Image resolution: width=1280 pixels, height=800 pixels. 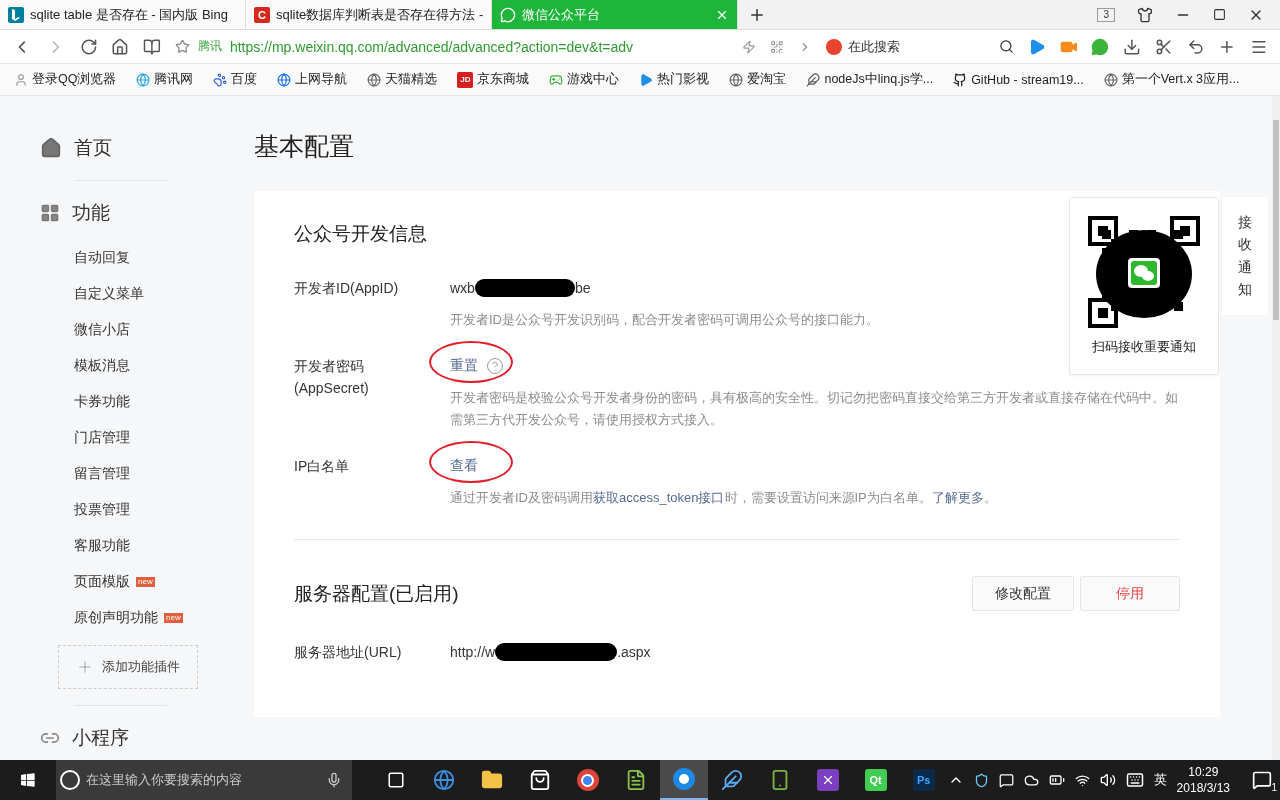 I want to click on lightning-icon, so click(x=749, y=46).